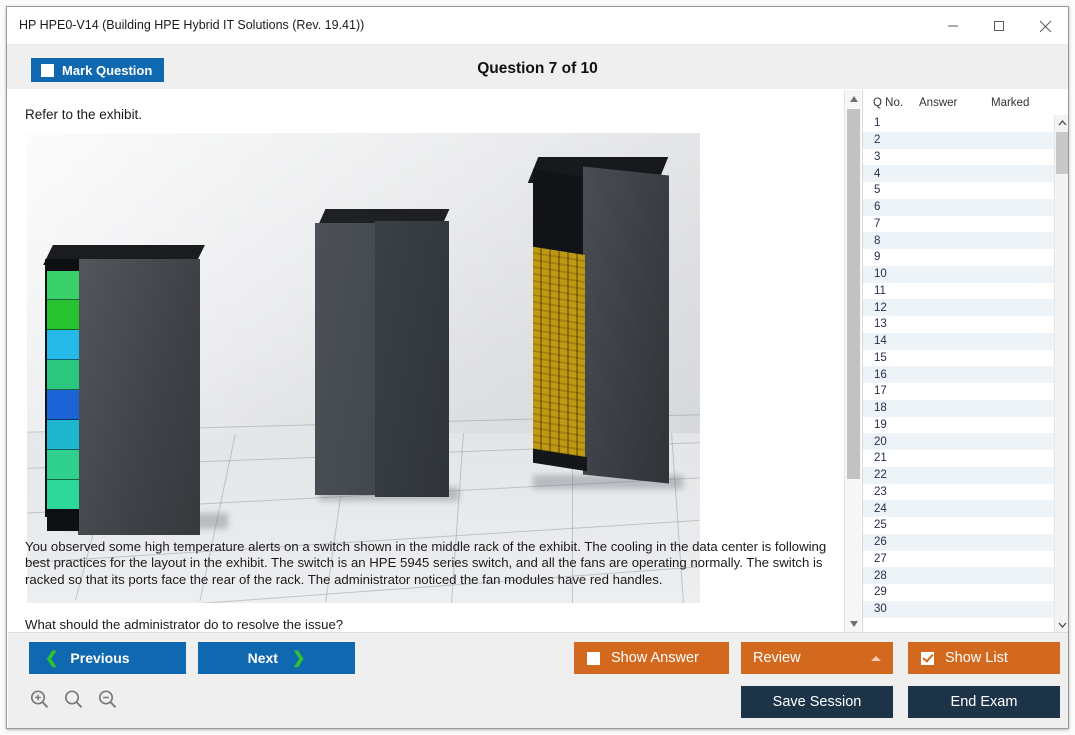  I want to click on table-row: 14, so click(965, 341).